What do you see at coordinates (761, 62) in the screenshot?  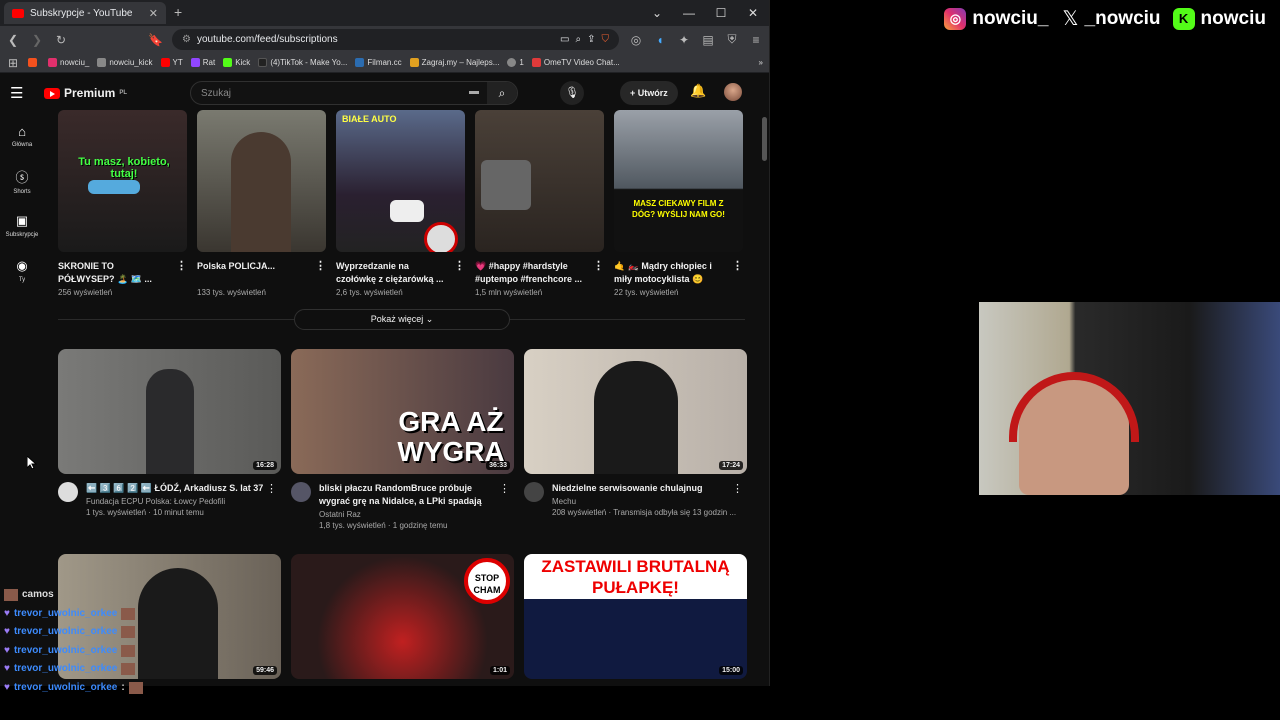 I see `more-bookmarks-icon: »` at bounding box center [761, 62].